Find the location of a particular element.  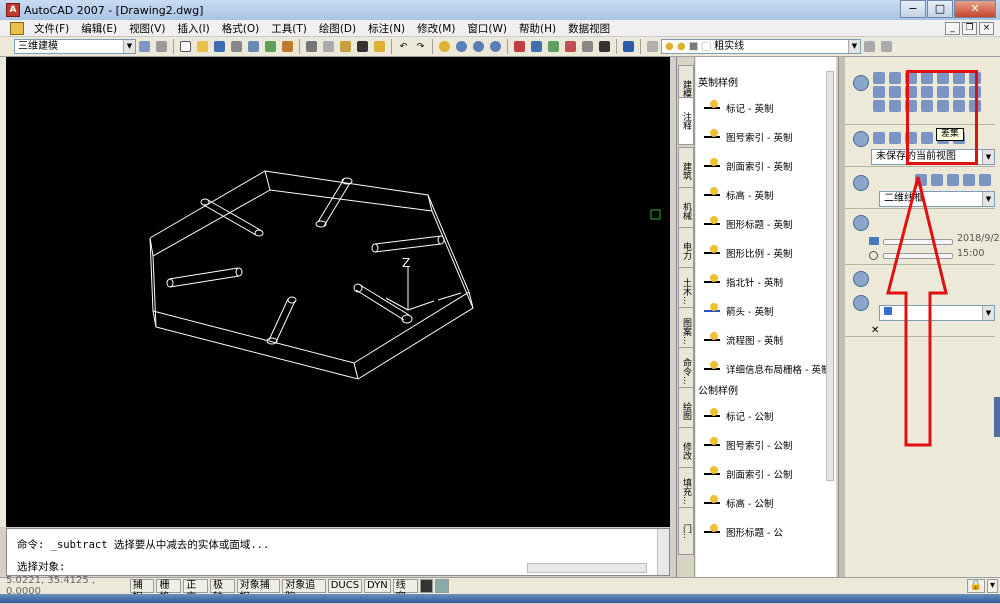

menu-help: 帮助(H) is located at coordinates (537, 28).